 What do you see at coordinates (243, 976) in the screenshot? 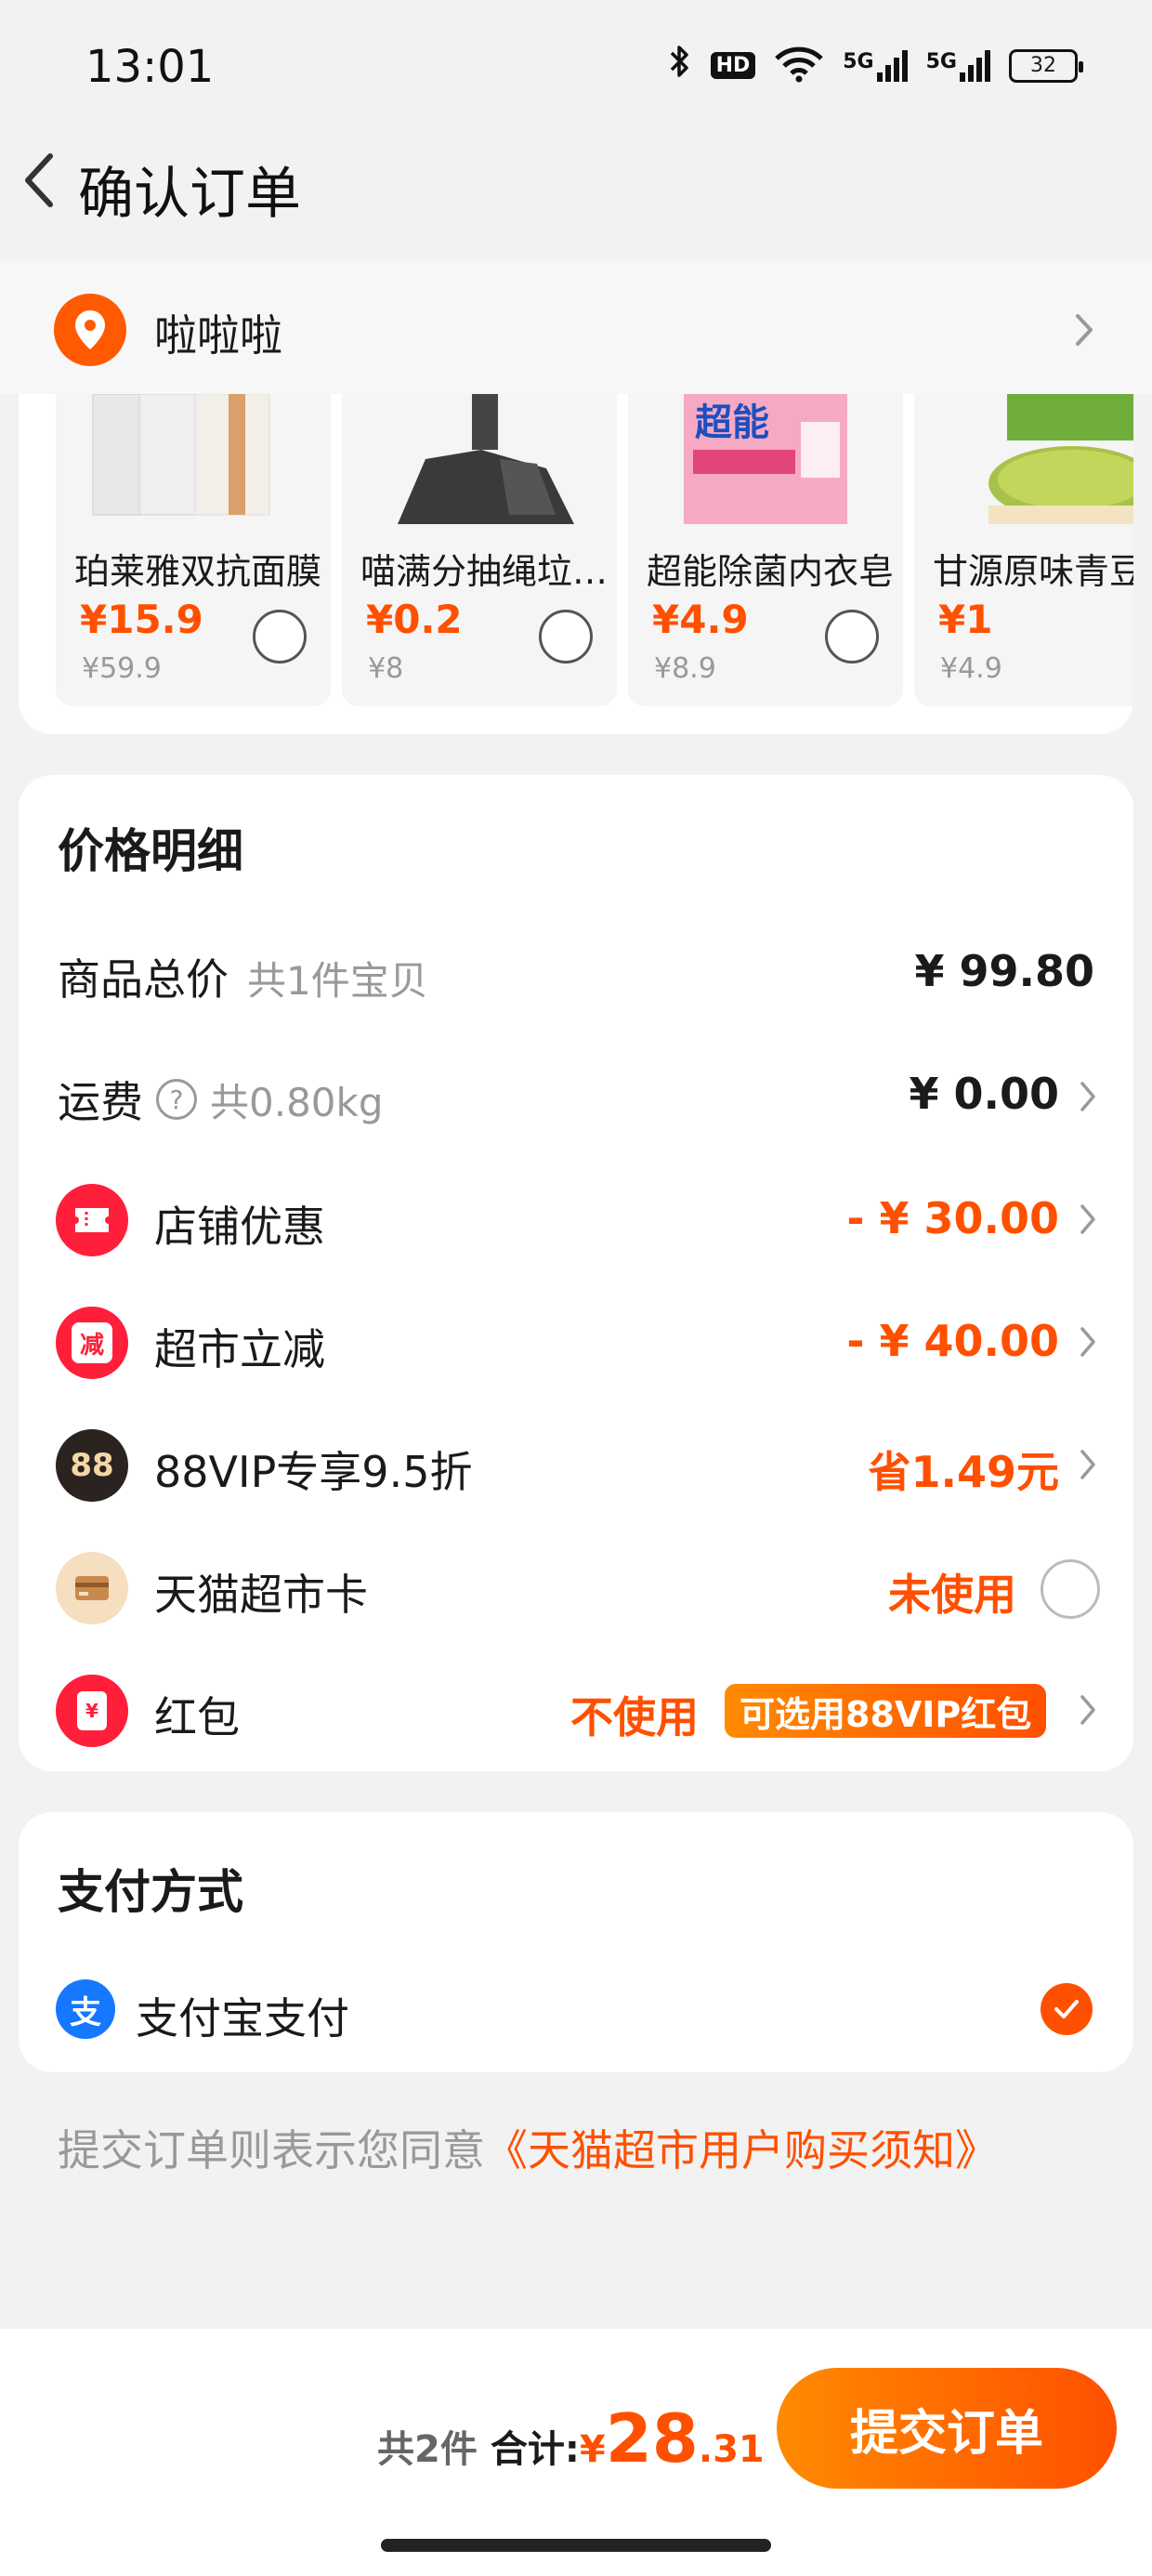
I see `subtotal-row: 商品总价 共1件宝贝` at bounding box center [243, 976].